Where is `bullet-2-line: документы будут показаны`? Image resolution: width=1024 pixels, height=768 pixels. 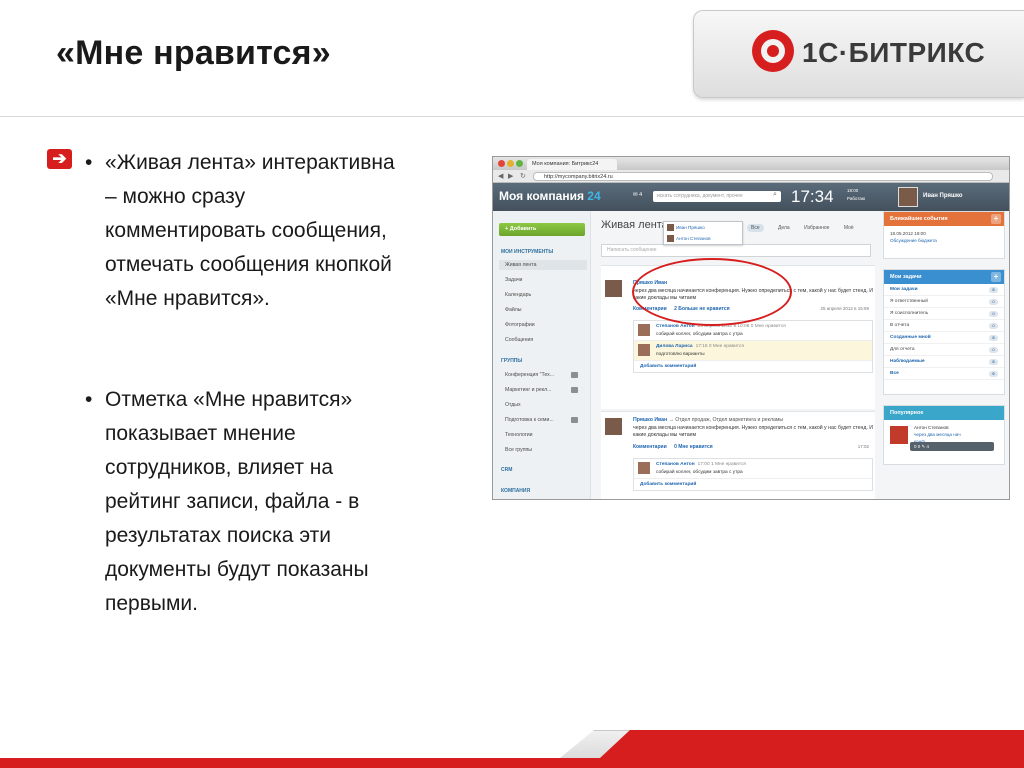
bullet-2-line: документы будут показаны is located at coordinates (237, 569).